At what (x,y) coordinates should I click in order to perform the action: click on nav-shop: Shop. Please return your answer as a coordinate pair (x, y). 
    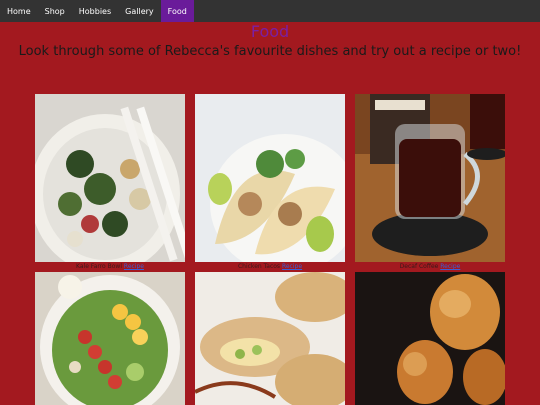
    Looking at the image, I should click on (55, 11).